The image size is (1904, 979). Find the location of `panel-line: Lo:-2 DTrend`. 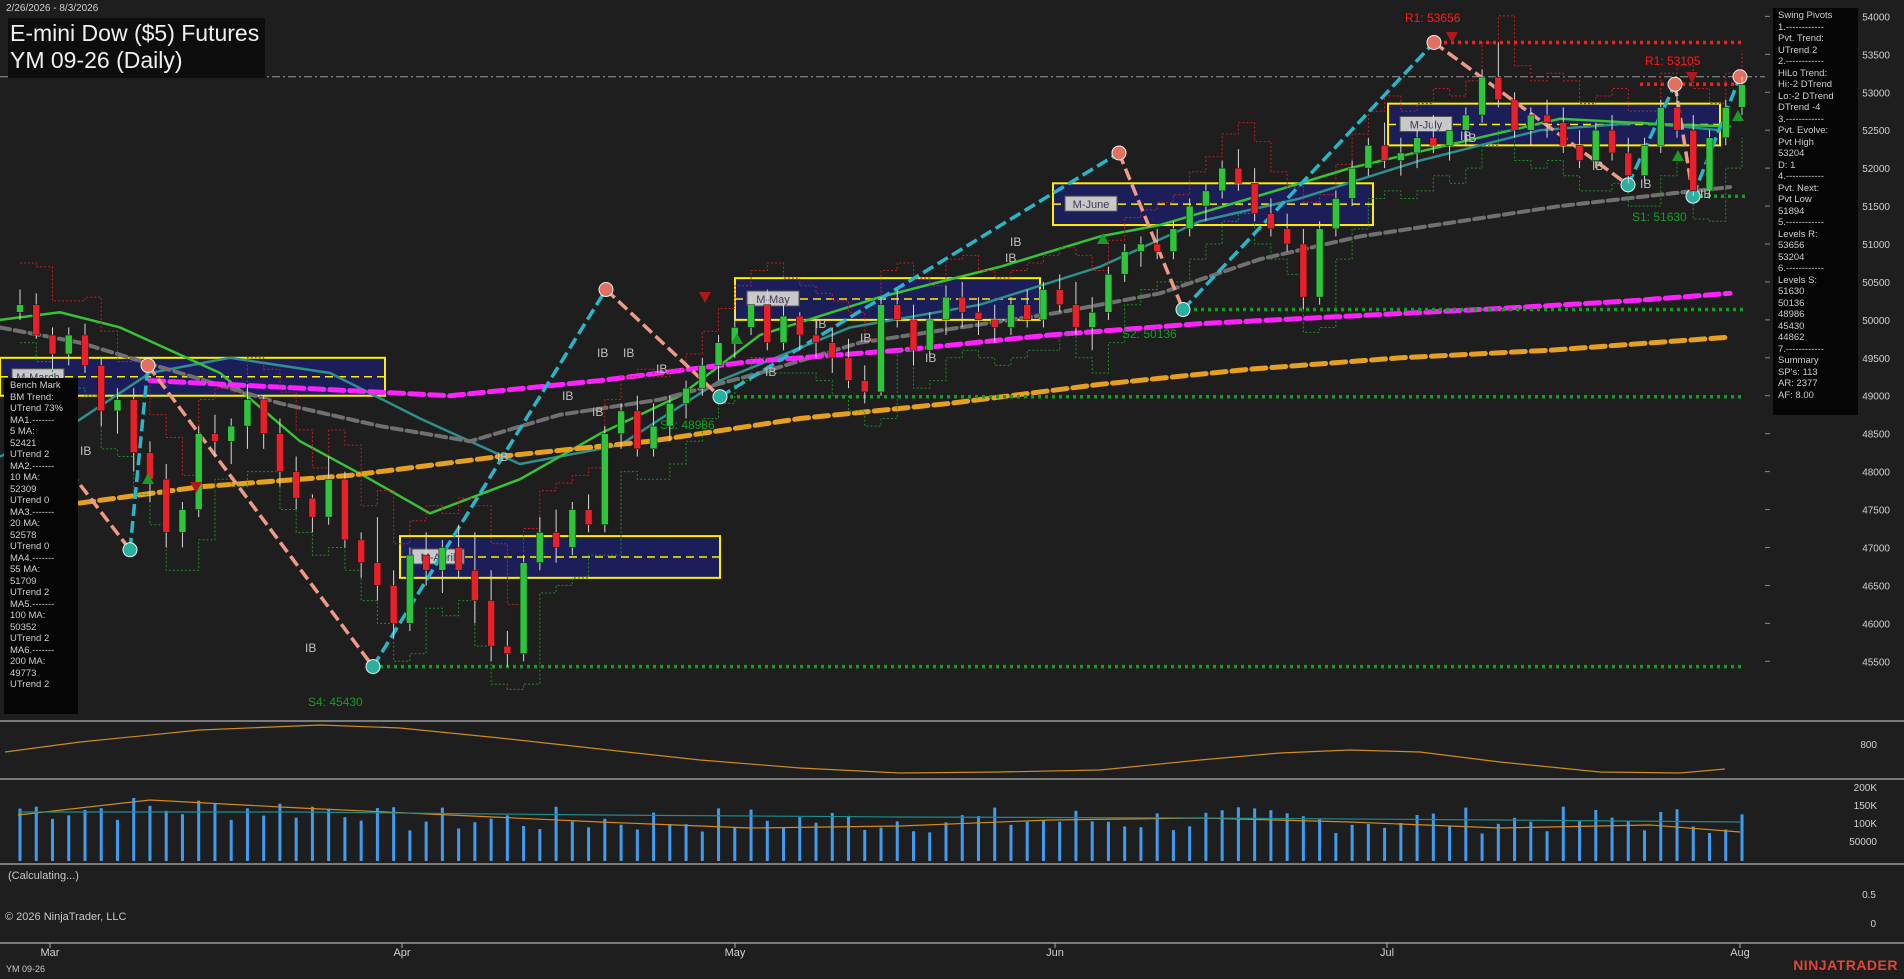

panel-line: Lo:-2 DTrend is located at coordinates (1806, 96).